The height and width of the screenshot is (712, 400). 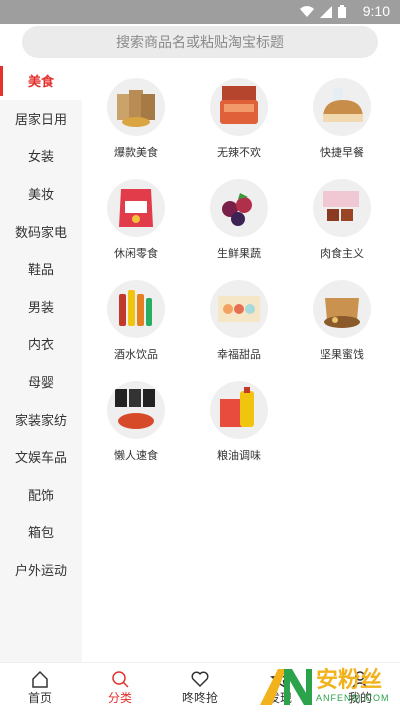 I want to click on sidebar-item-label: 母婴, so click(x=40, y=384).